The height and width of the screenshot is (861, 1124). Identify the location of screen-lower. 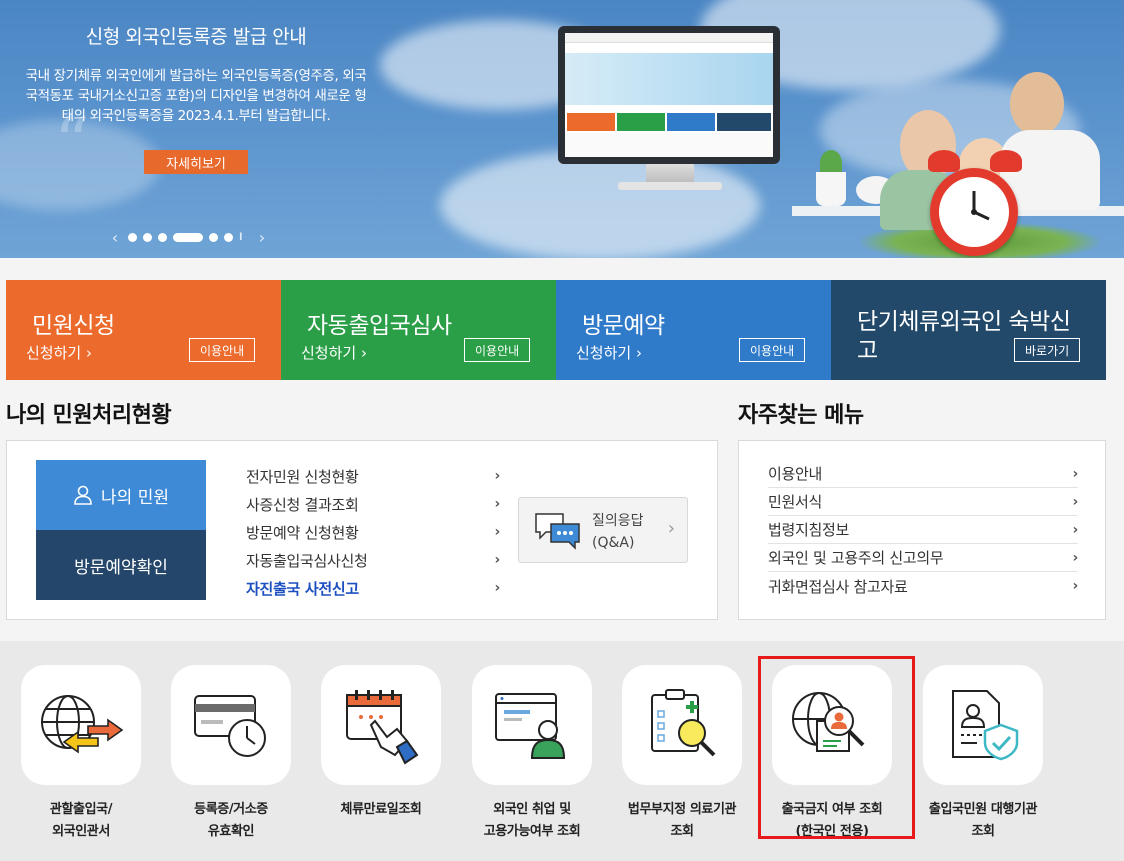
(669, 145).